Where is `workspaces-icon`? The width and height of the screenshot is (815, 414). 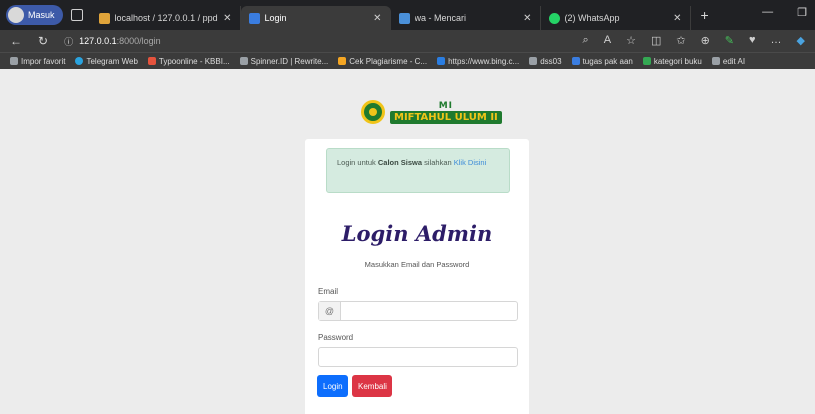 workspaces-icon is located at coordinates (76, 15).